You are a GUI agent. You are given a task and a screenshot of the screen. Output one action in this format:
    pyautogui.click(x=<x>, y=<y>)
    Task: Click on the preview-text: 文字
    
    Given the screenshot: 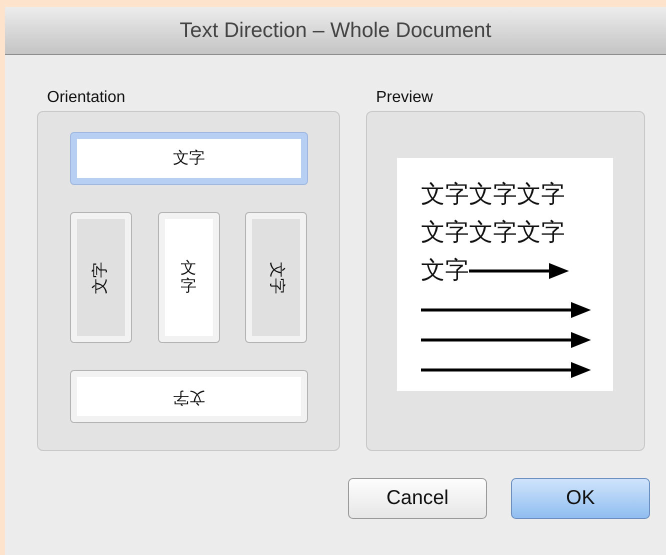 What is the action you would take?
    pyautogui.click(x=445, y=271)
    